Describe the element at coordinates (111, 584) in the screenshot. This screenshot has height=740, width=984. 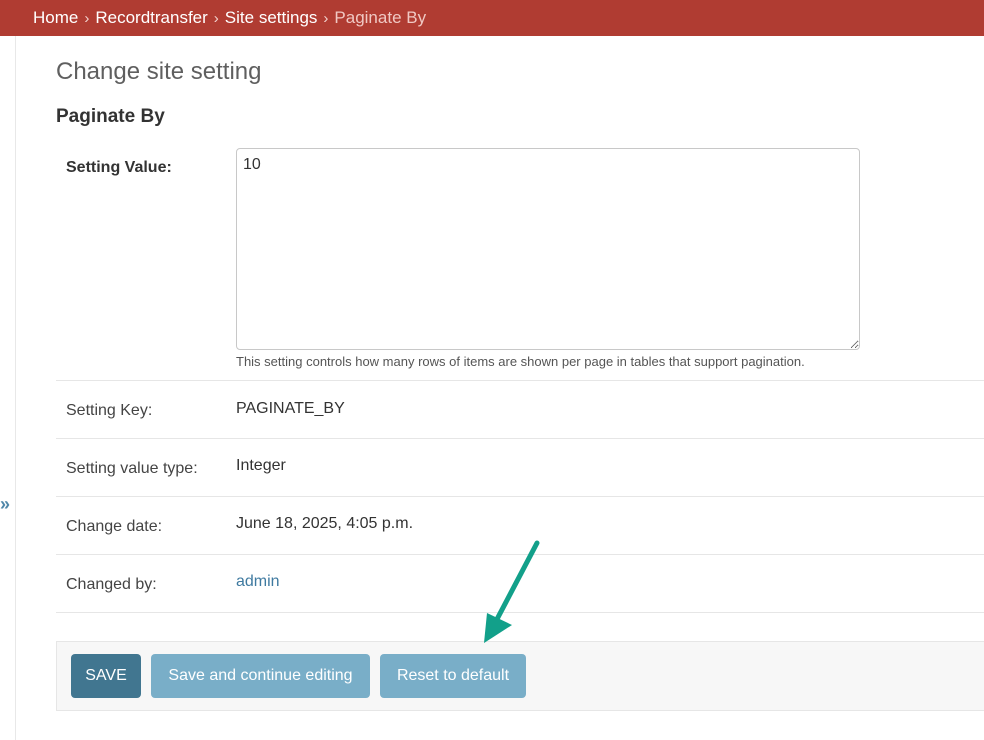
I see `changed-by-label: Changed by:` at that location.